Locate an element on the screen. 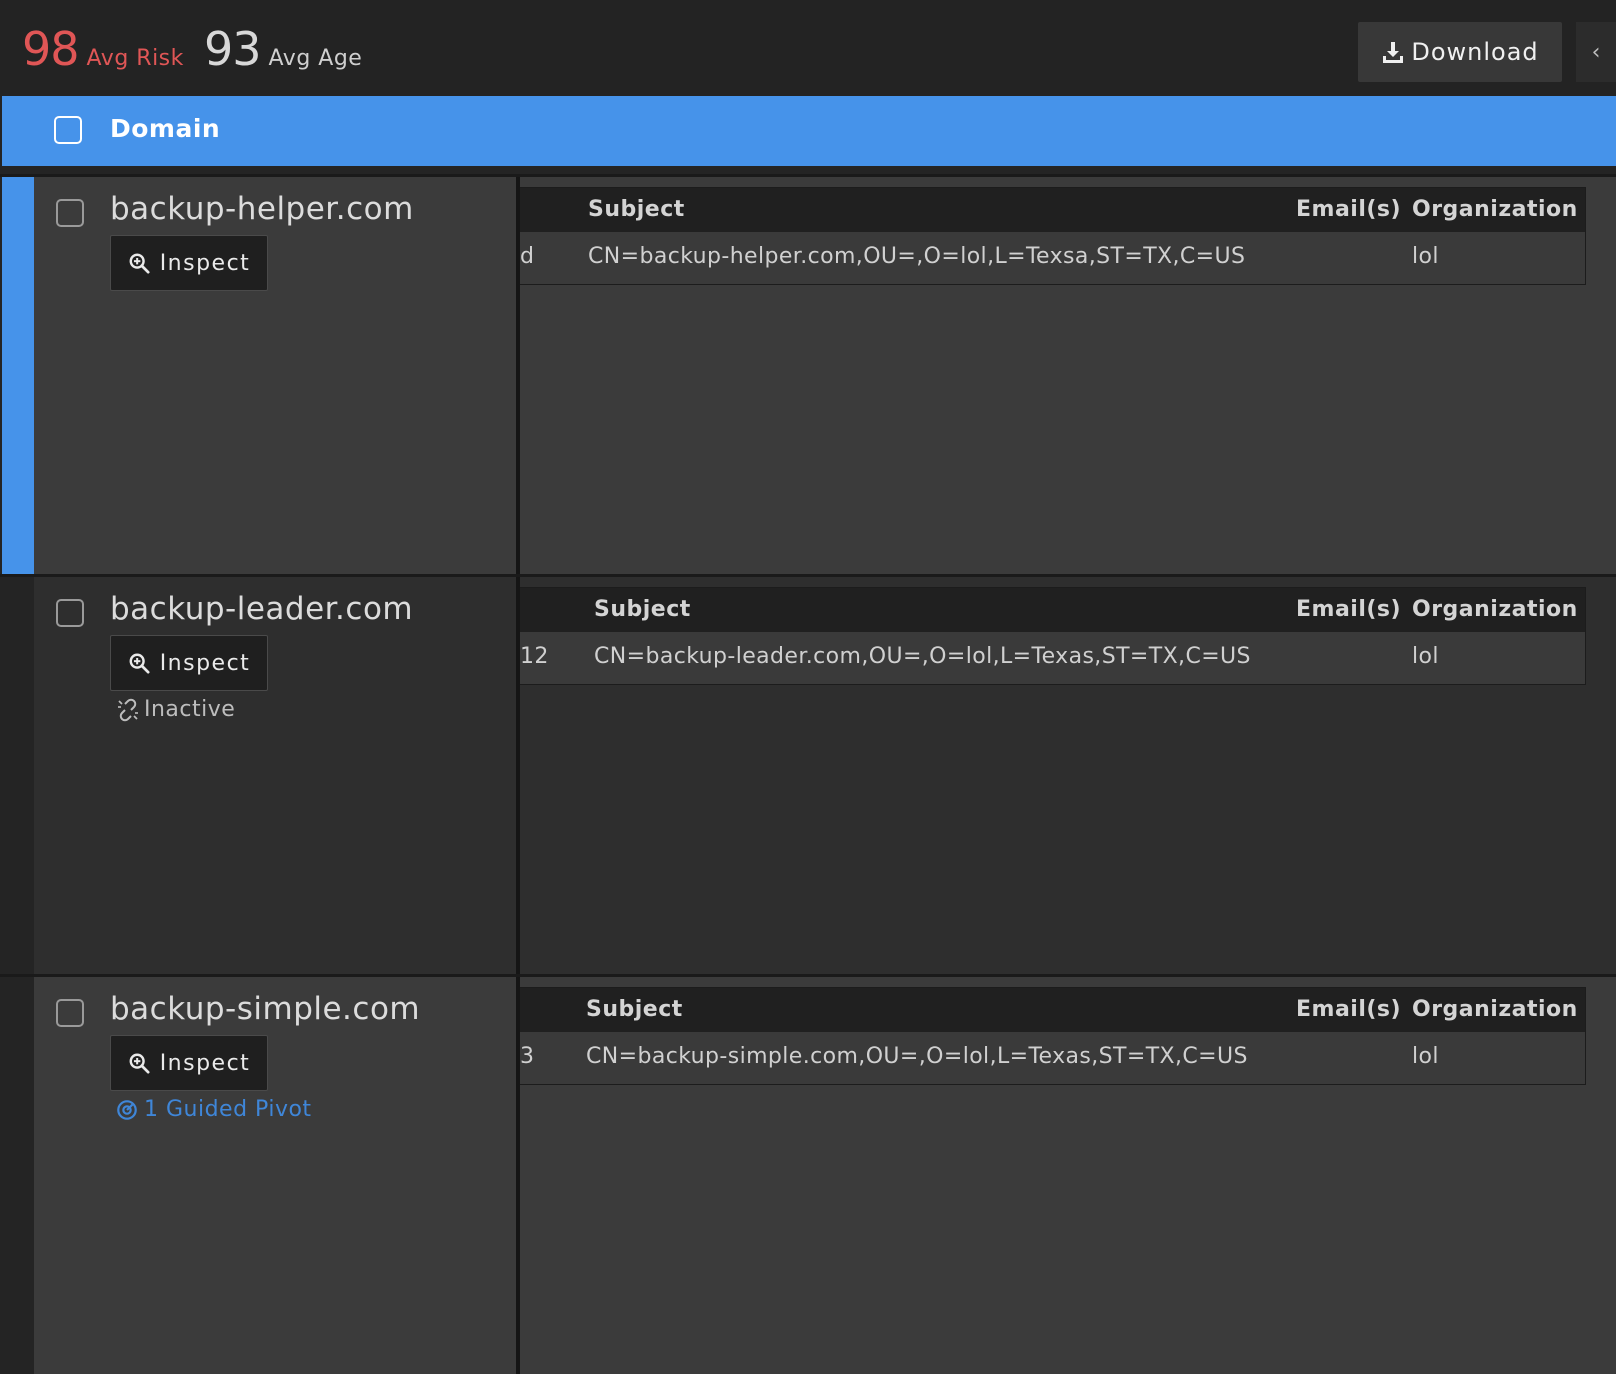 The width and height of the screenshot is (1616, 1374). chevron-left-icon: ‹ is located at coordinates (1596, 52).